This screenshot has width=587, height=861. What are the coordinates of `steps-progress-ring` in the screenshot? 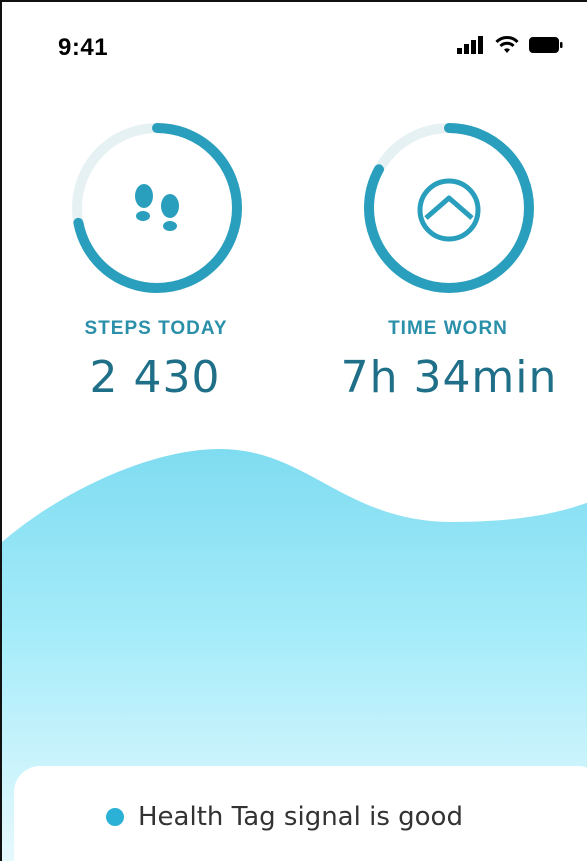 It's located at (157, 208).